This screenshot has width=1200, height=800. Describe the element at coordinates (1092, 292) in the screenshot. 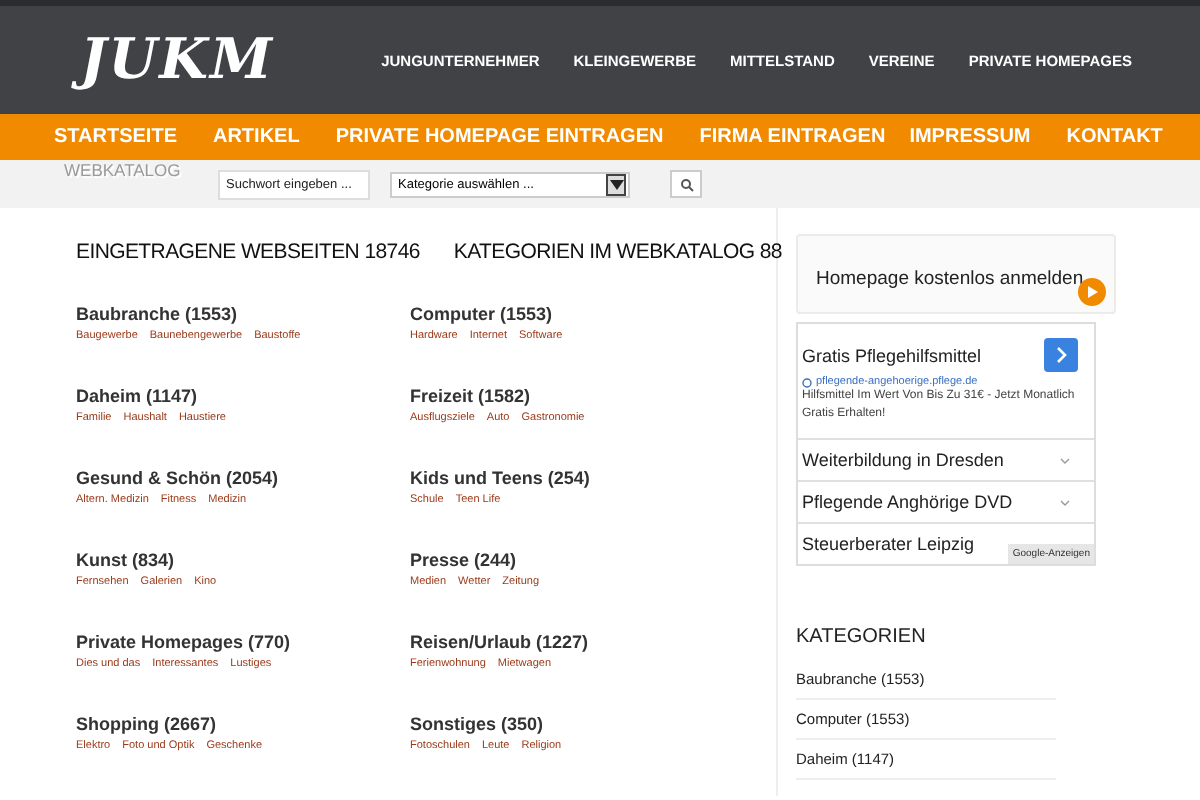

I see `play-icon` at that location.